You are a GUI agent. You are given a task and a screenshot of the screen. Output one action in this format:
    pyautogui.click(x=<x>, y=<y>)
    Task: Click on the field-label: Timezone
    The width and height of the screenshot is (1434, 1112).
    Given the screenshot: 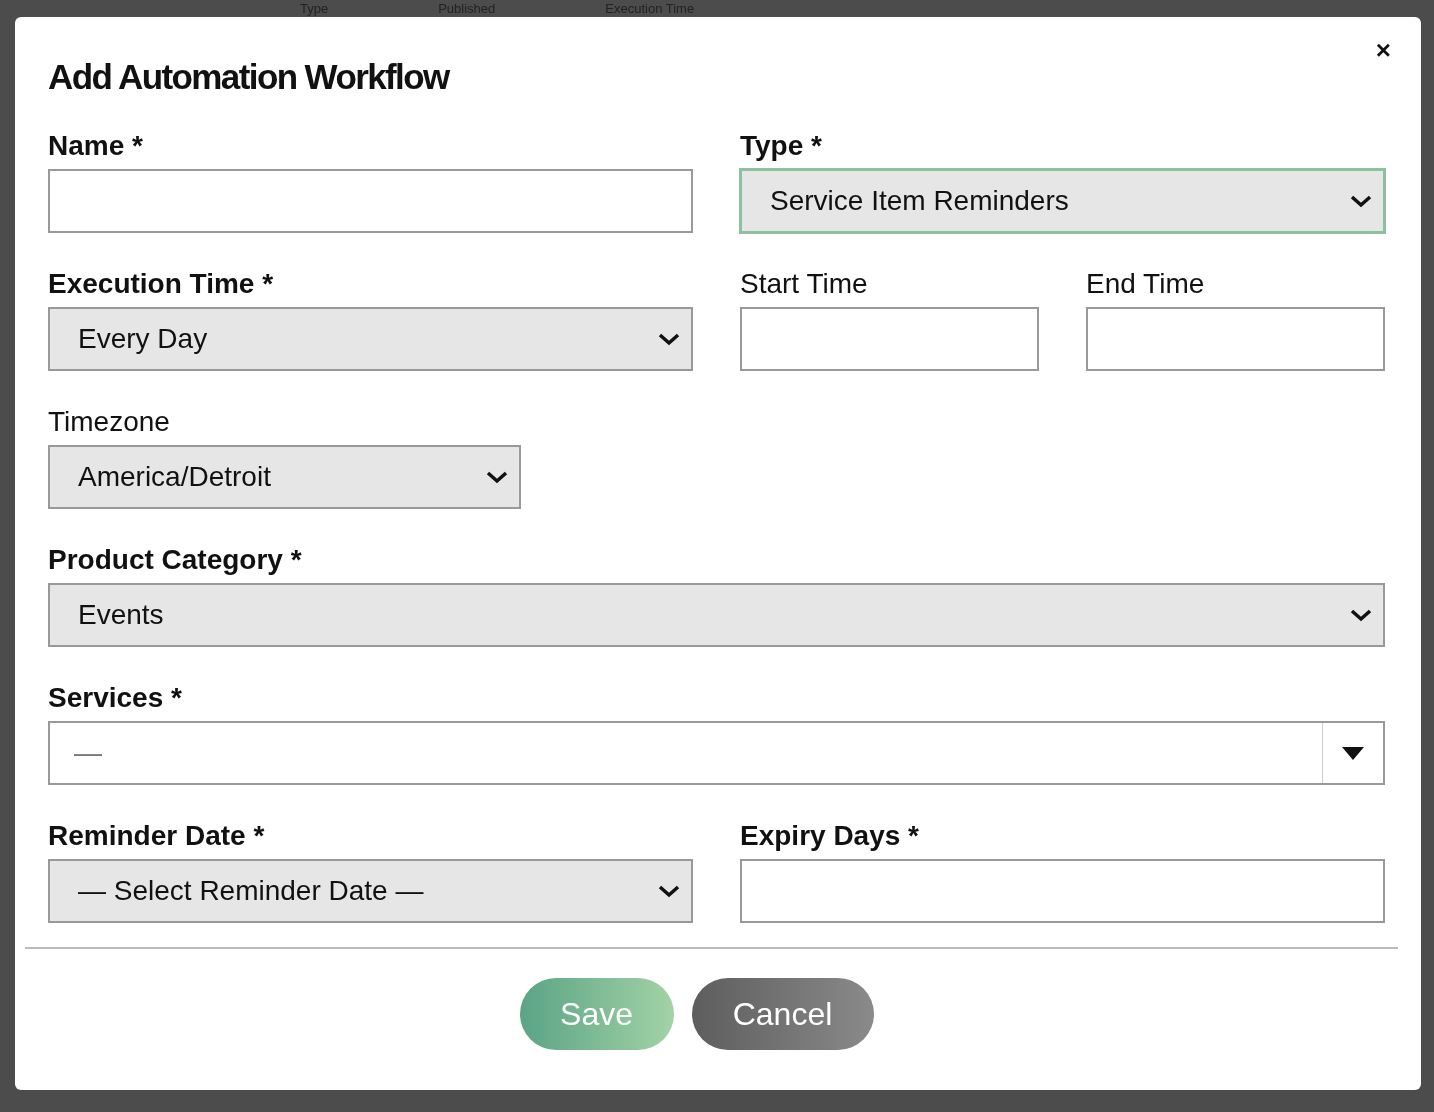 What is the action you would take?
    pyautogui.click(x=109, y=422)
    